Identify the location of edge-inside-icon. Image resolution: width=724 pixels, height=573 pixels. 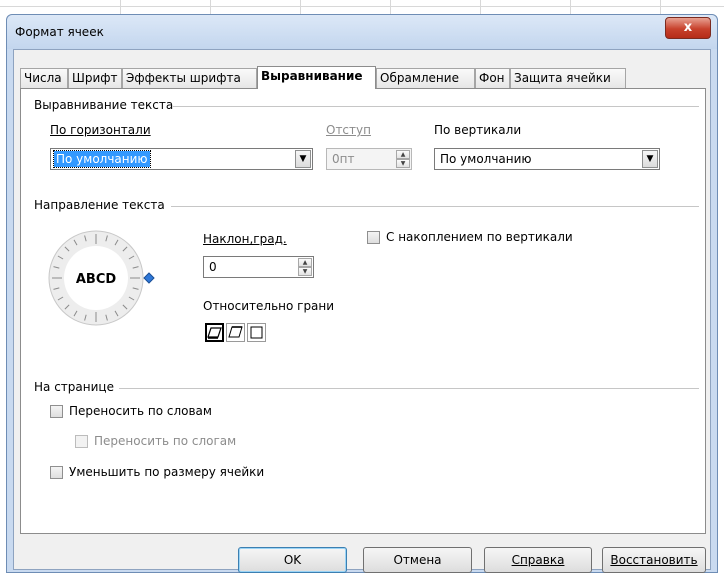
(256, 332).